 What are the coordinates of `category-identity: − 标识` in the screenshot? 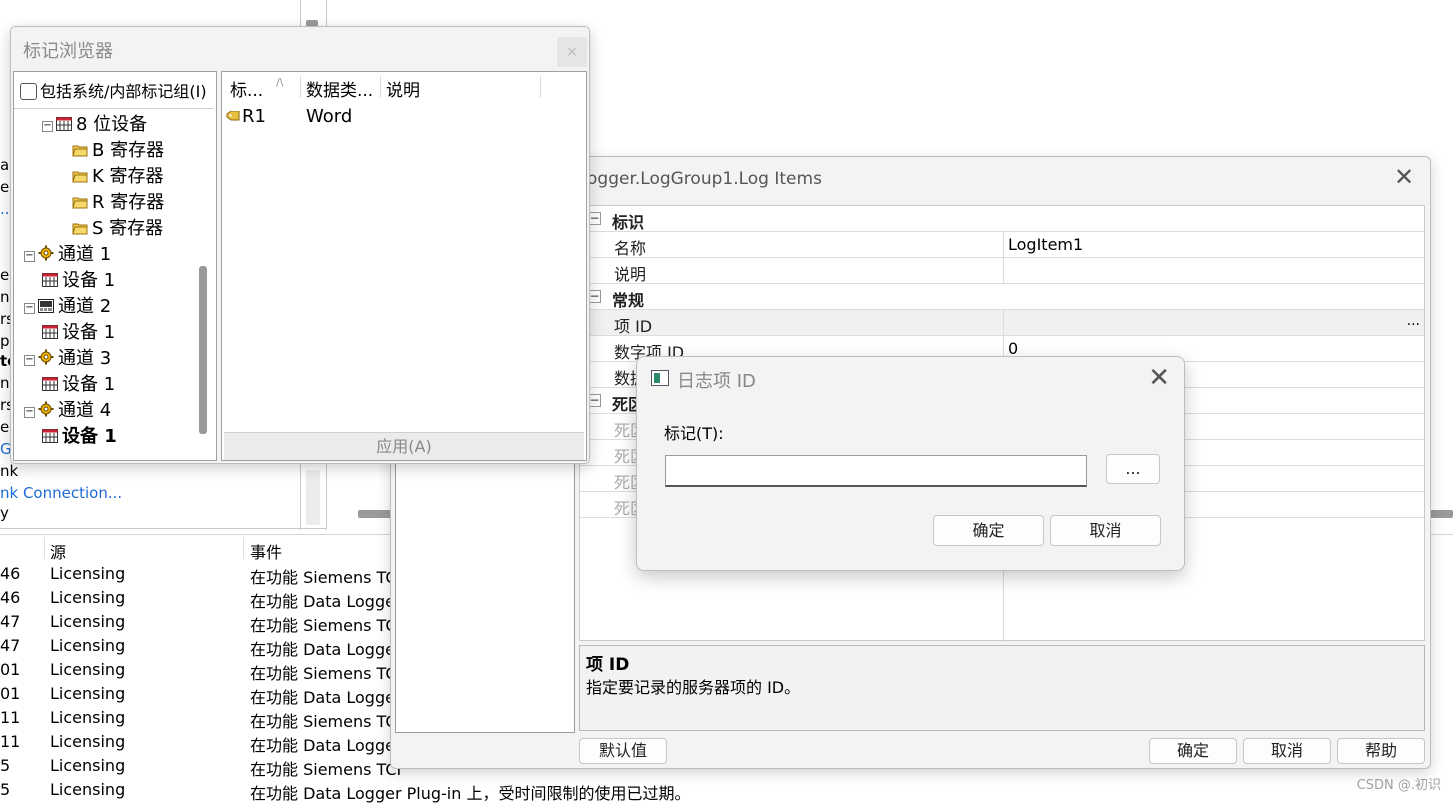 It's located at (1002, 219).